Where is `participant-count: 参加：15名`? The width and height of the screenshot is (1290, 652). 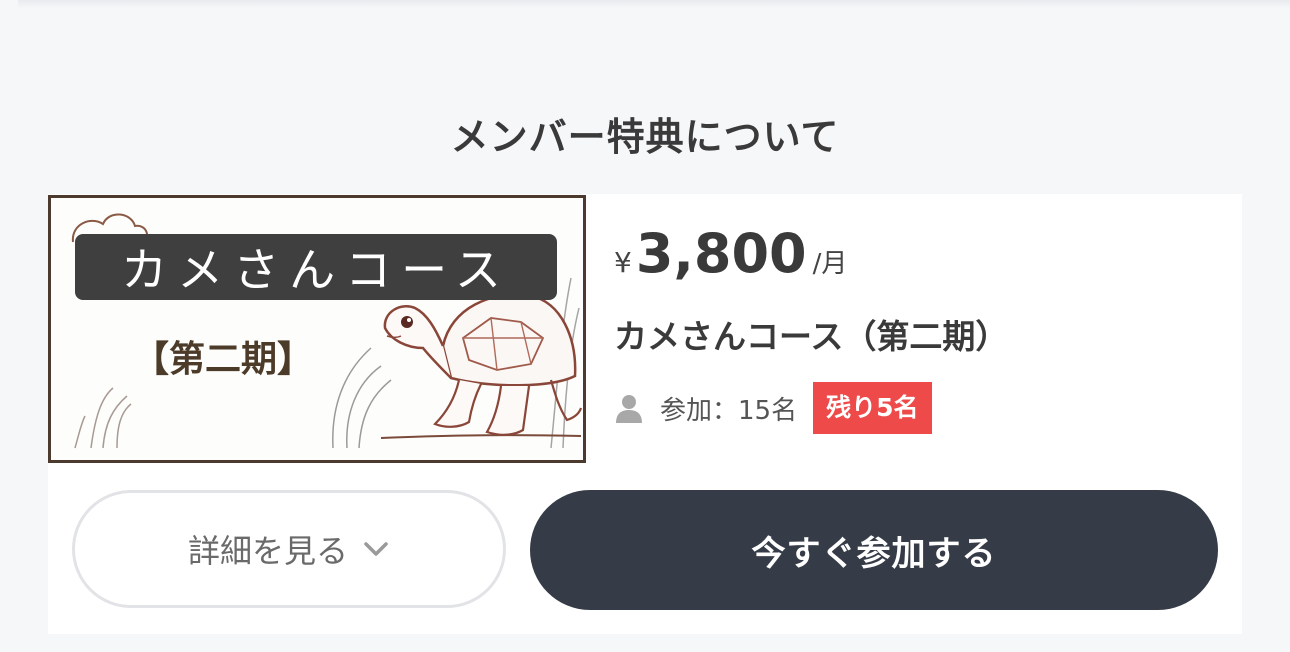
participant-count: 参加：15名 is located at coordinates (729, 410).